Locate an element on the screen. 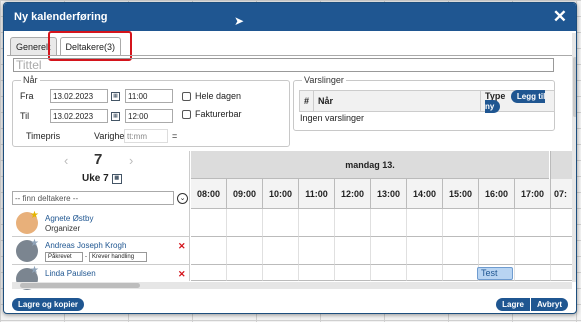  horizontal-scrollbar is located at coordinates (292, 285).